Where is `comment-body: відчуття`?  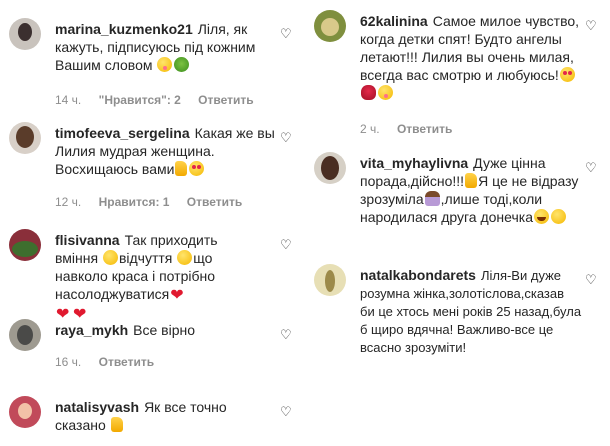
comment-body: відчуття is located at coordinates (145, 258).